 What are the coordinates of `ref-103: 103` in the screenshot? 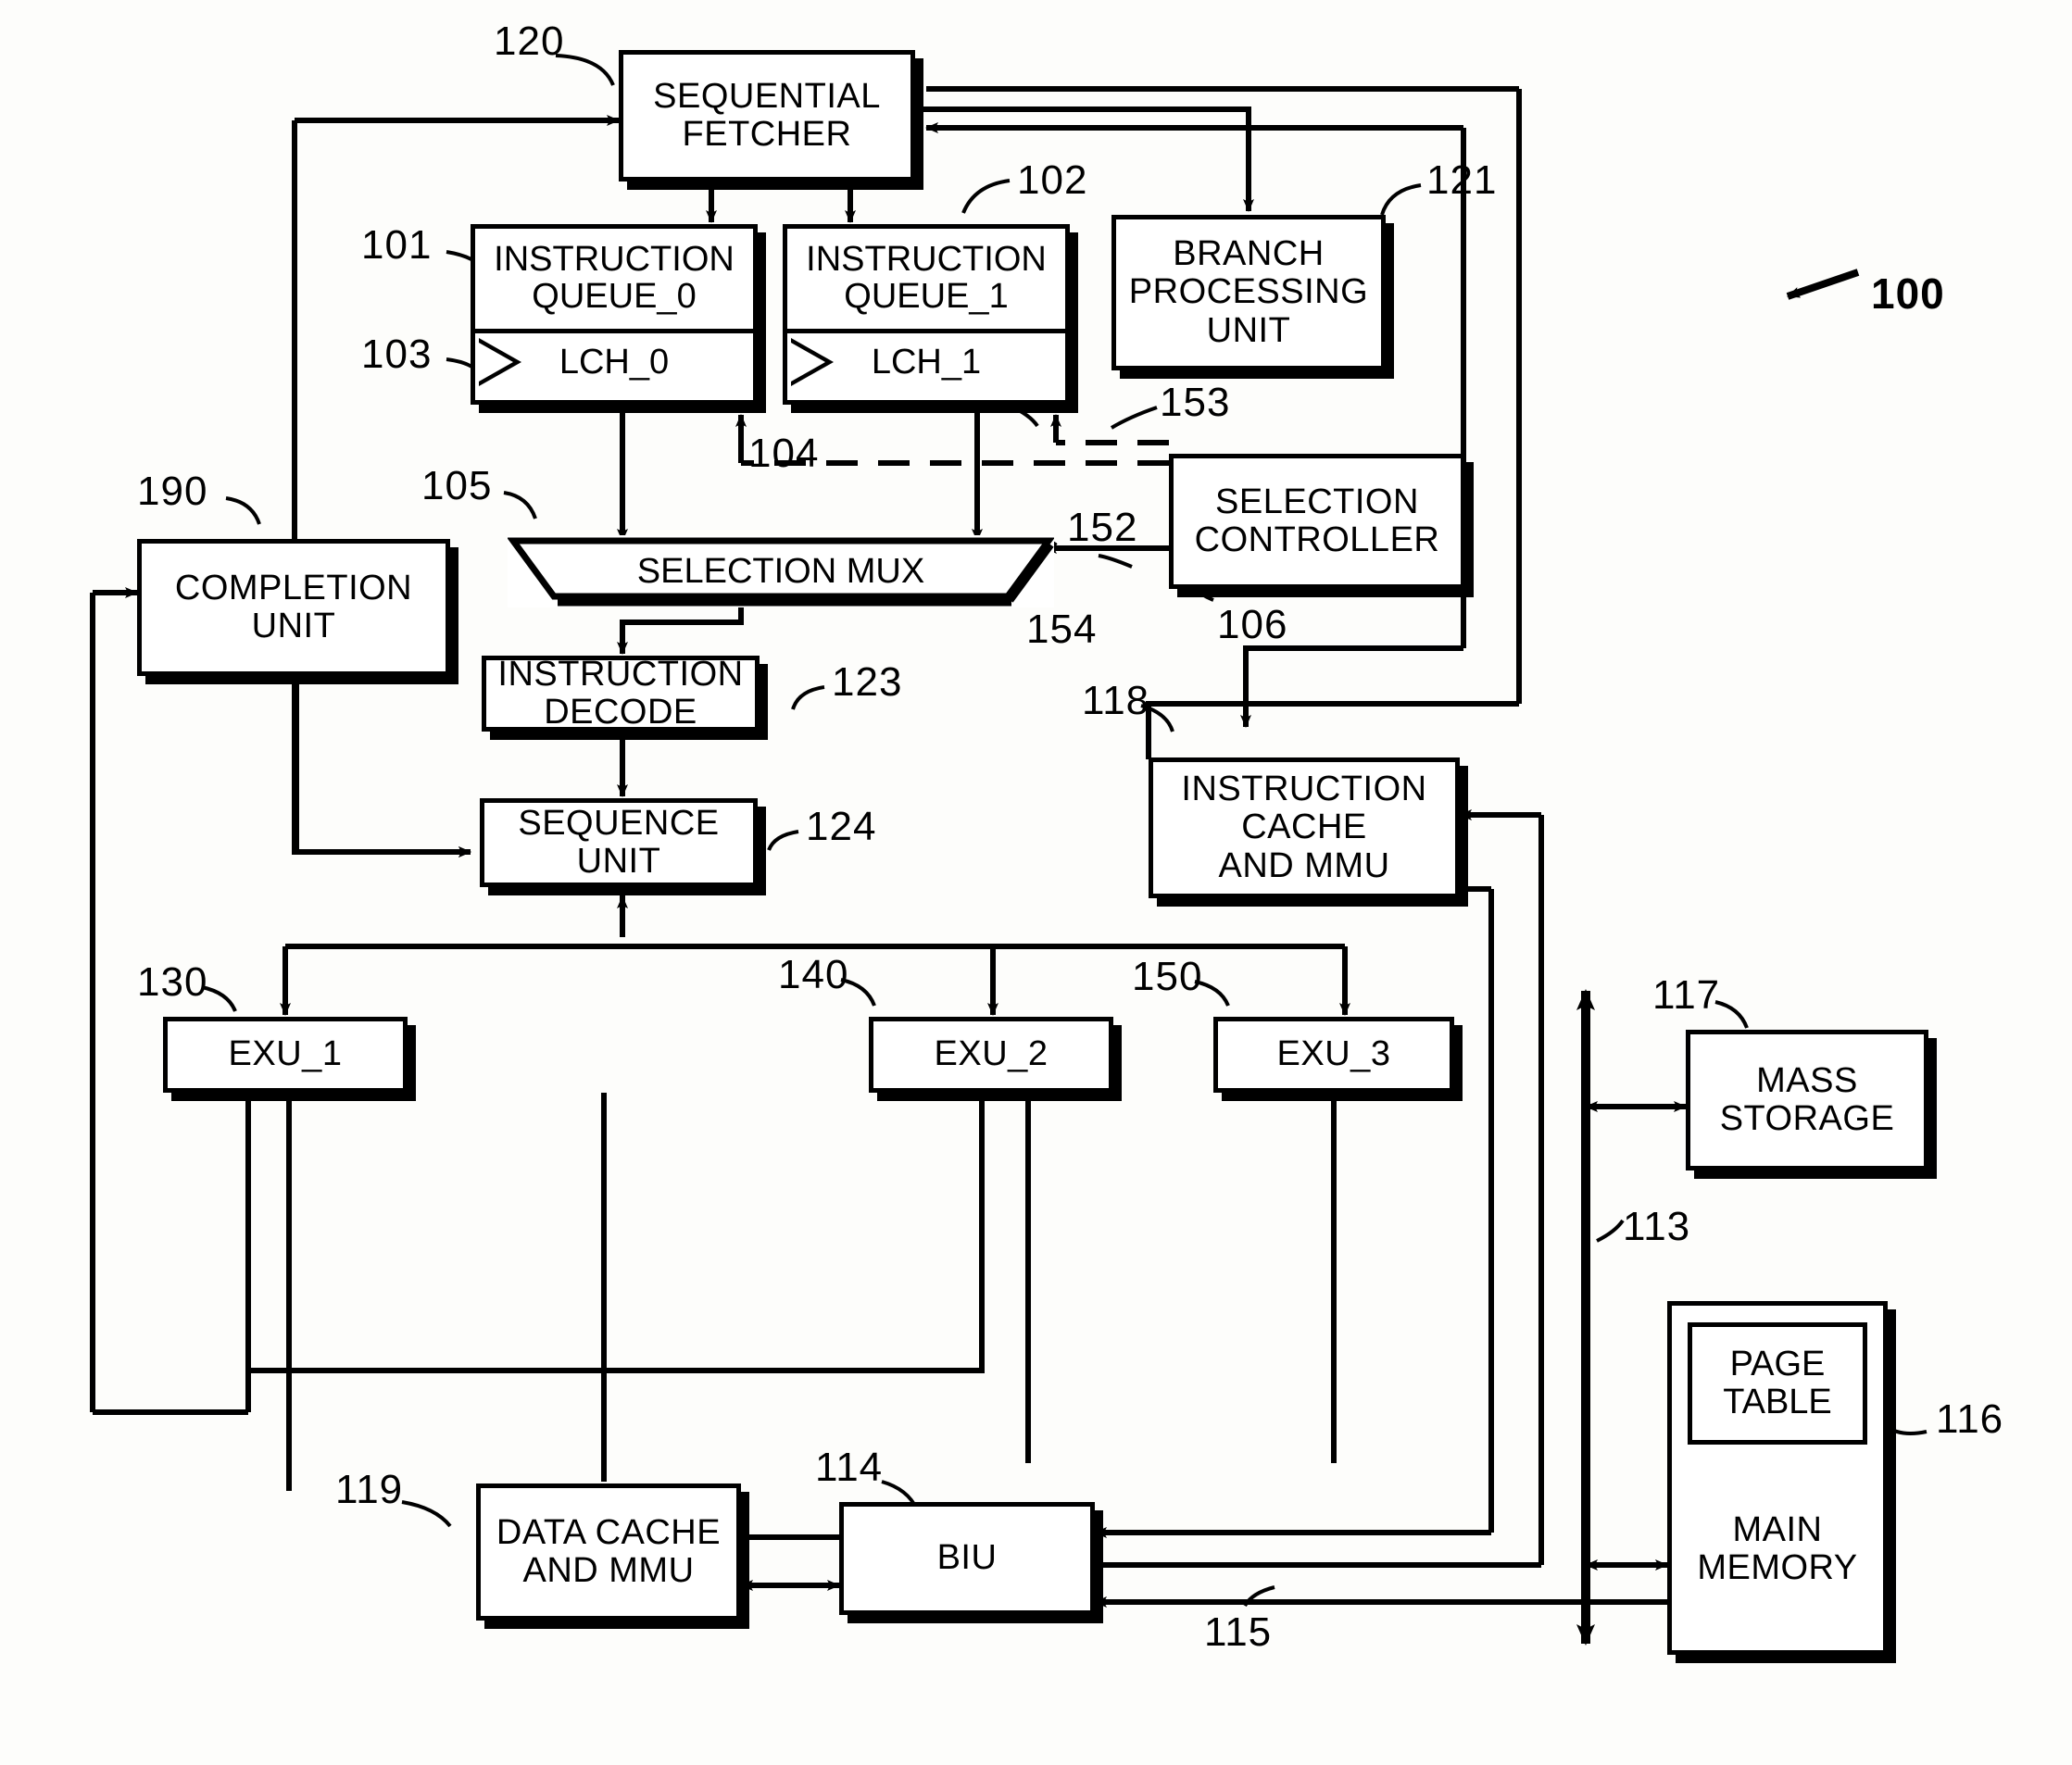 It's located at (397, 354).